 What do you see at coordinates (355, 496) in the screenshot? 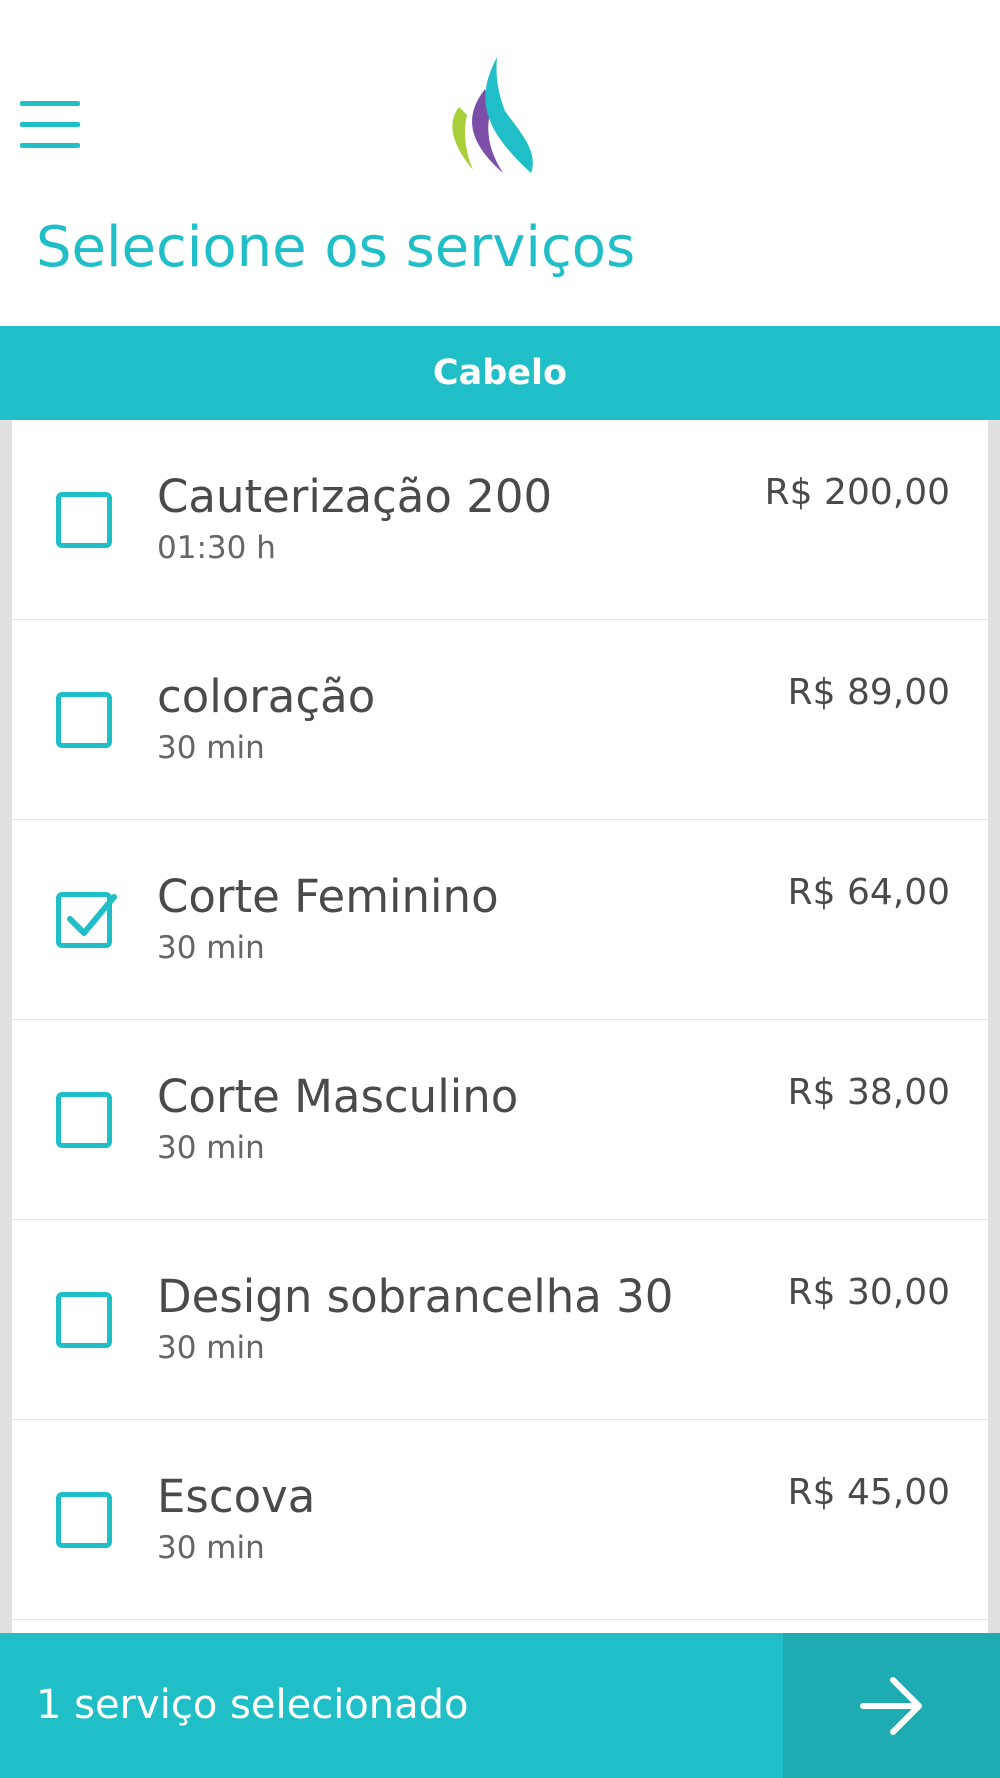
I see `service-name: Cauterização 200` at bounding box center [355, 496].